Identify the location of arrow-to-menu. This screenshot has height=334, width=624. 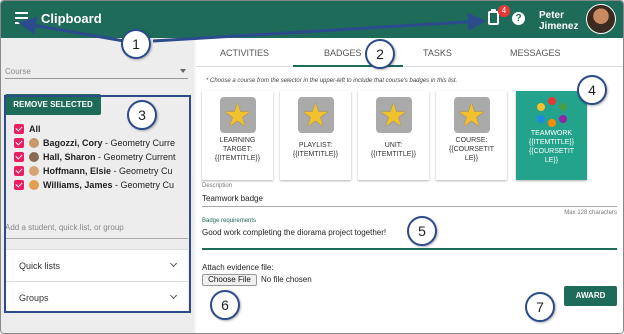
(71, 29).